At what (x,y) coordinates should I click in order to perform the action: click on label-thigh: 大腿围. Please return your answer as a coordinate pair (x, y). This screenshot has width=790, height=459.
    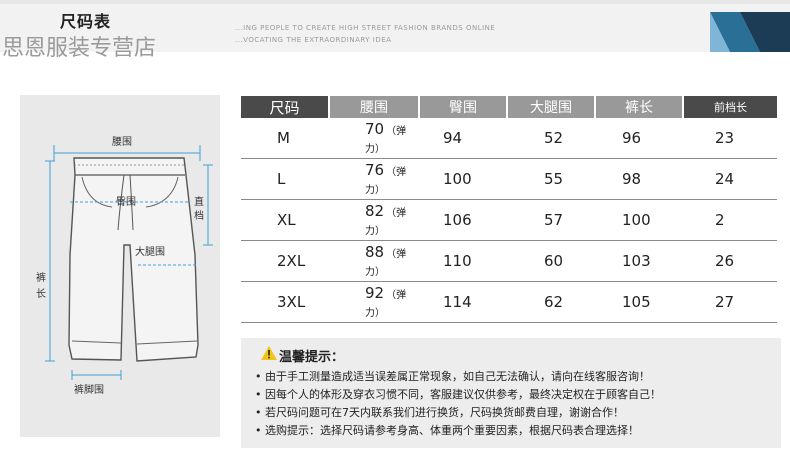
    Looking at the image, I should click on (150, 251).